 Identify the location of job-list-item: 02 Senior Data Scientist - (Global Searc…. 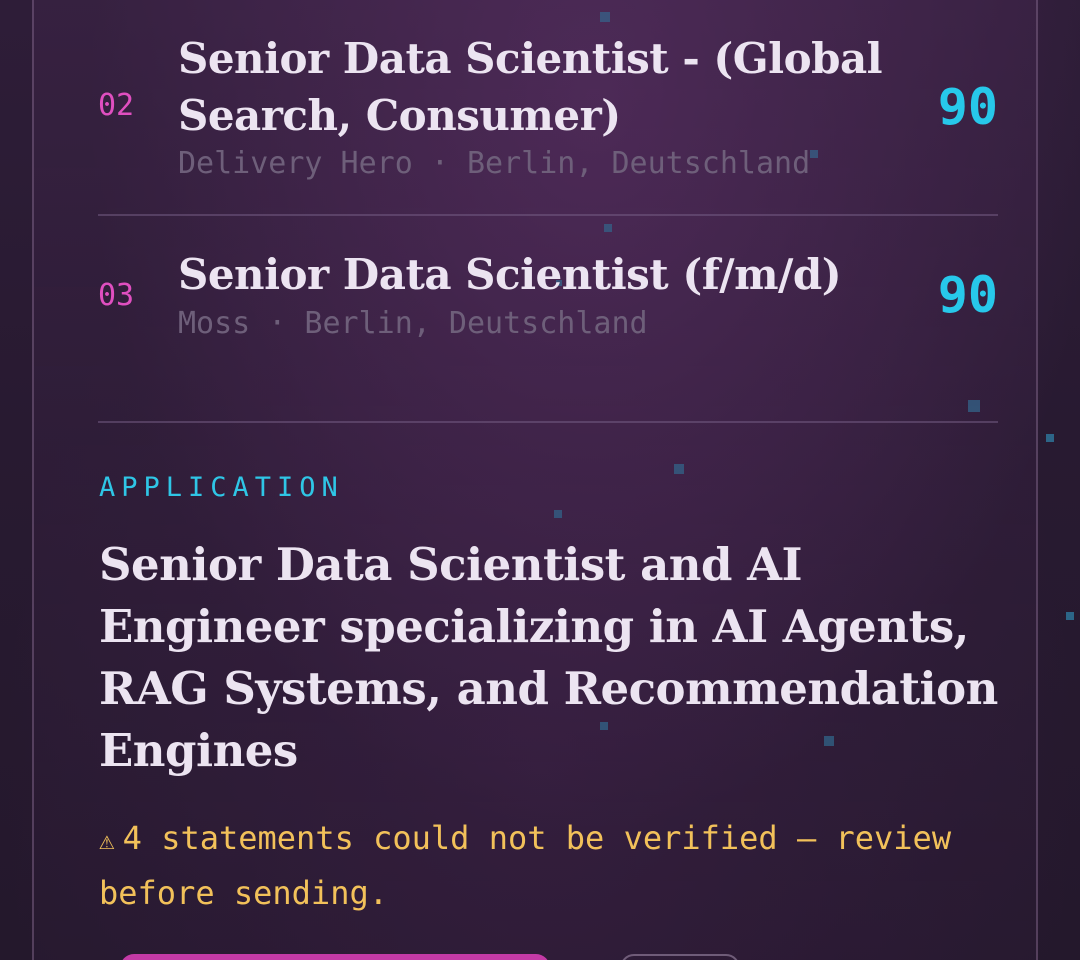
(548, 110).